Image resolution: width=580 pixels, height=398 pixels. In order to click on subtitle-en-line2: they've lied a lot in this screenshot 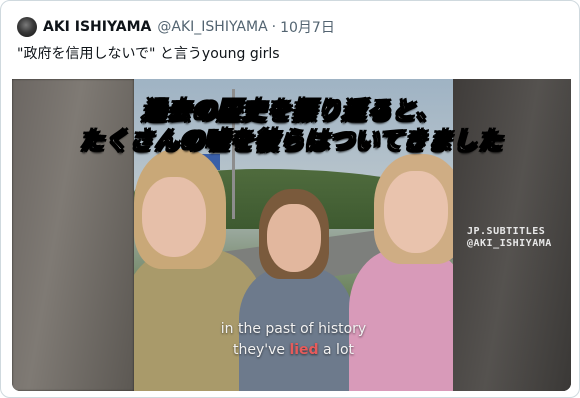, I will do `click(293, 350)`.